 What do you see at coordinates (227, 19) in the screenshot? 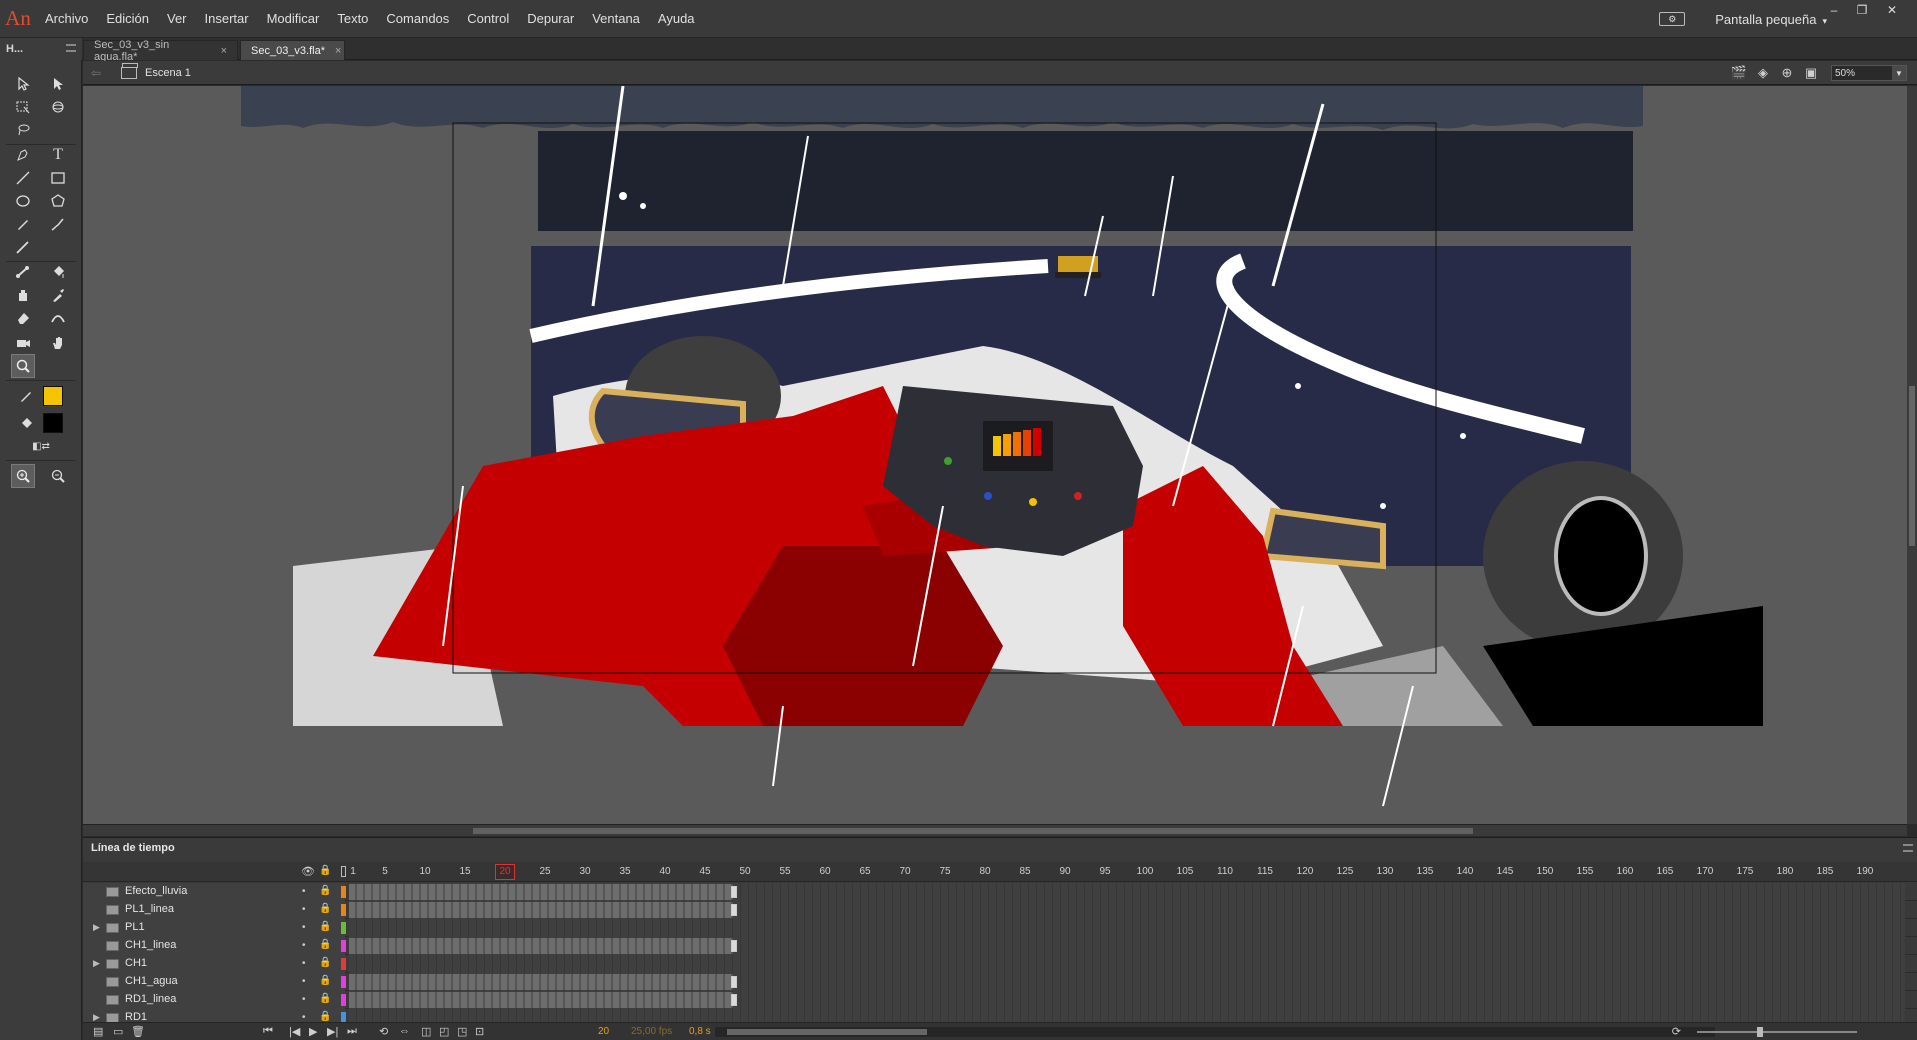
I see `menu-insertar: Insertar` at bounding box center [227, 19].